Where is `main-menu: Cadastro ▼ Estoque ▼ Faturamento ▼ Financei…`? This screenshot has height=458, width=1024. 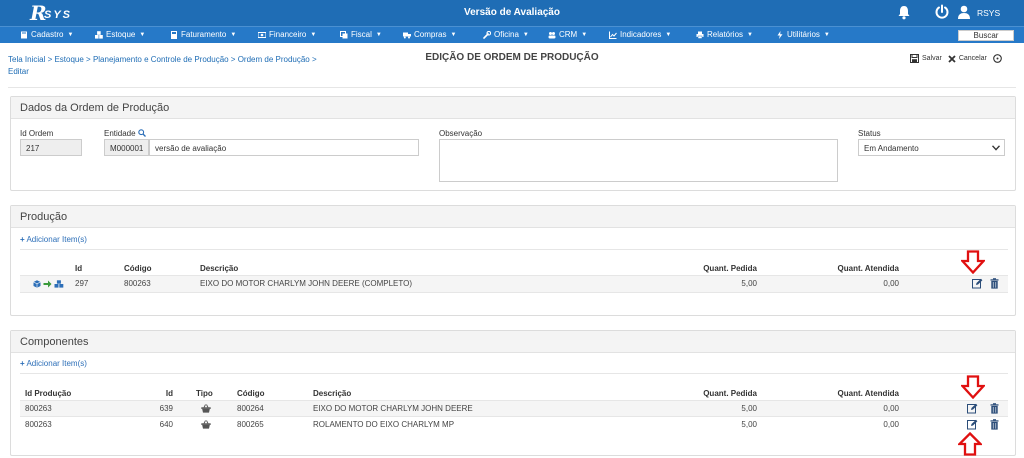 main-menu: Cadastro ▼ Estoque ▼ Faturamento ▼ Financei… is located at coordinates (512, 34).